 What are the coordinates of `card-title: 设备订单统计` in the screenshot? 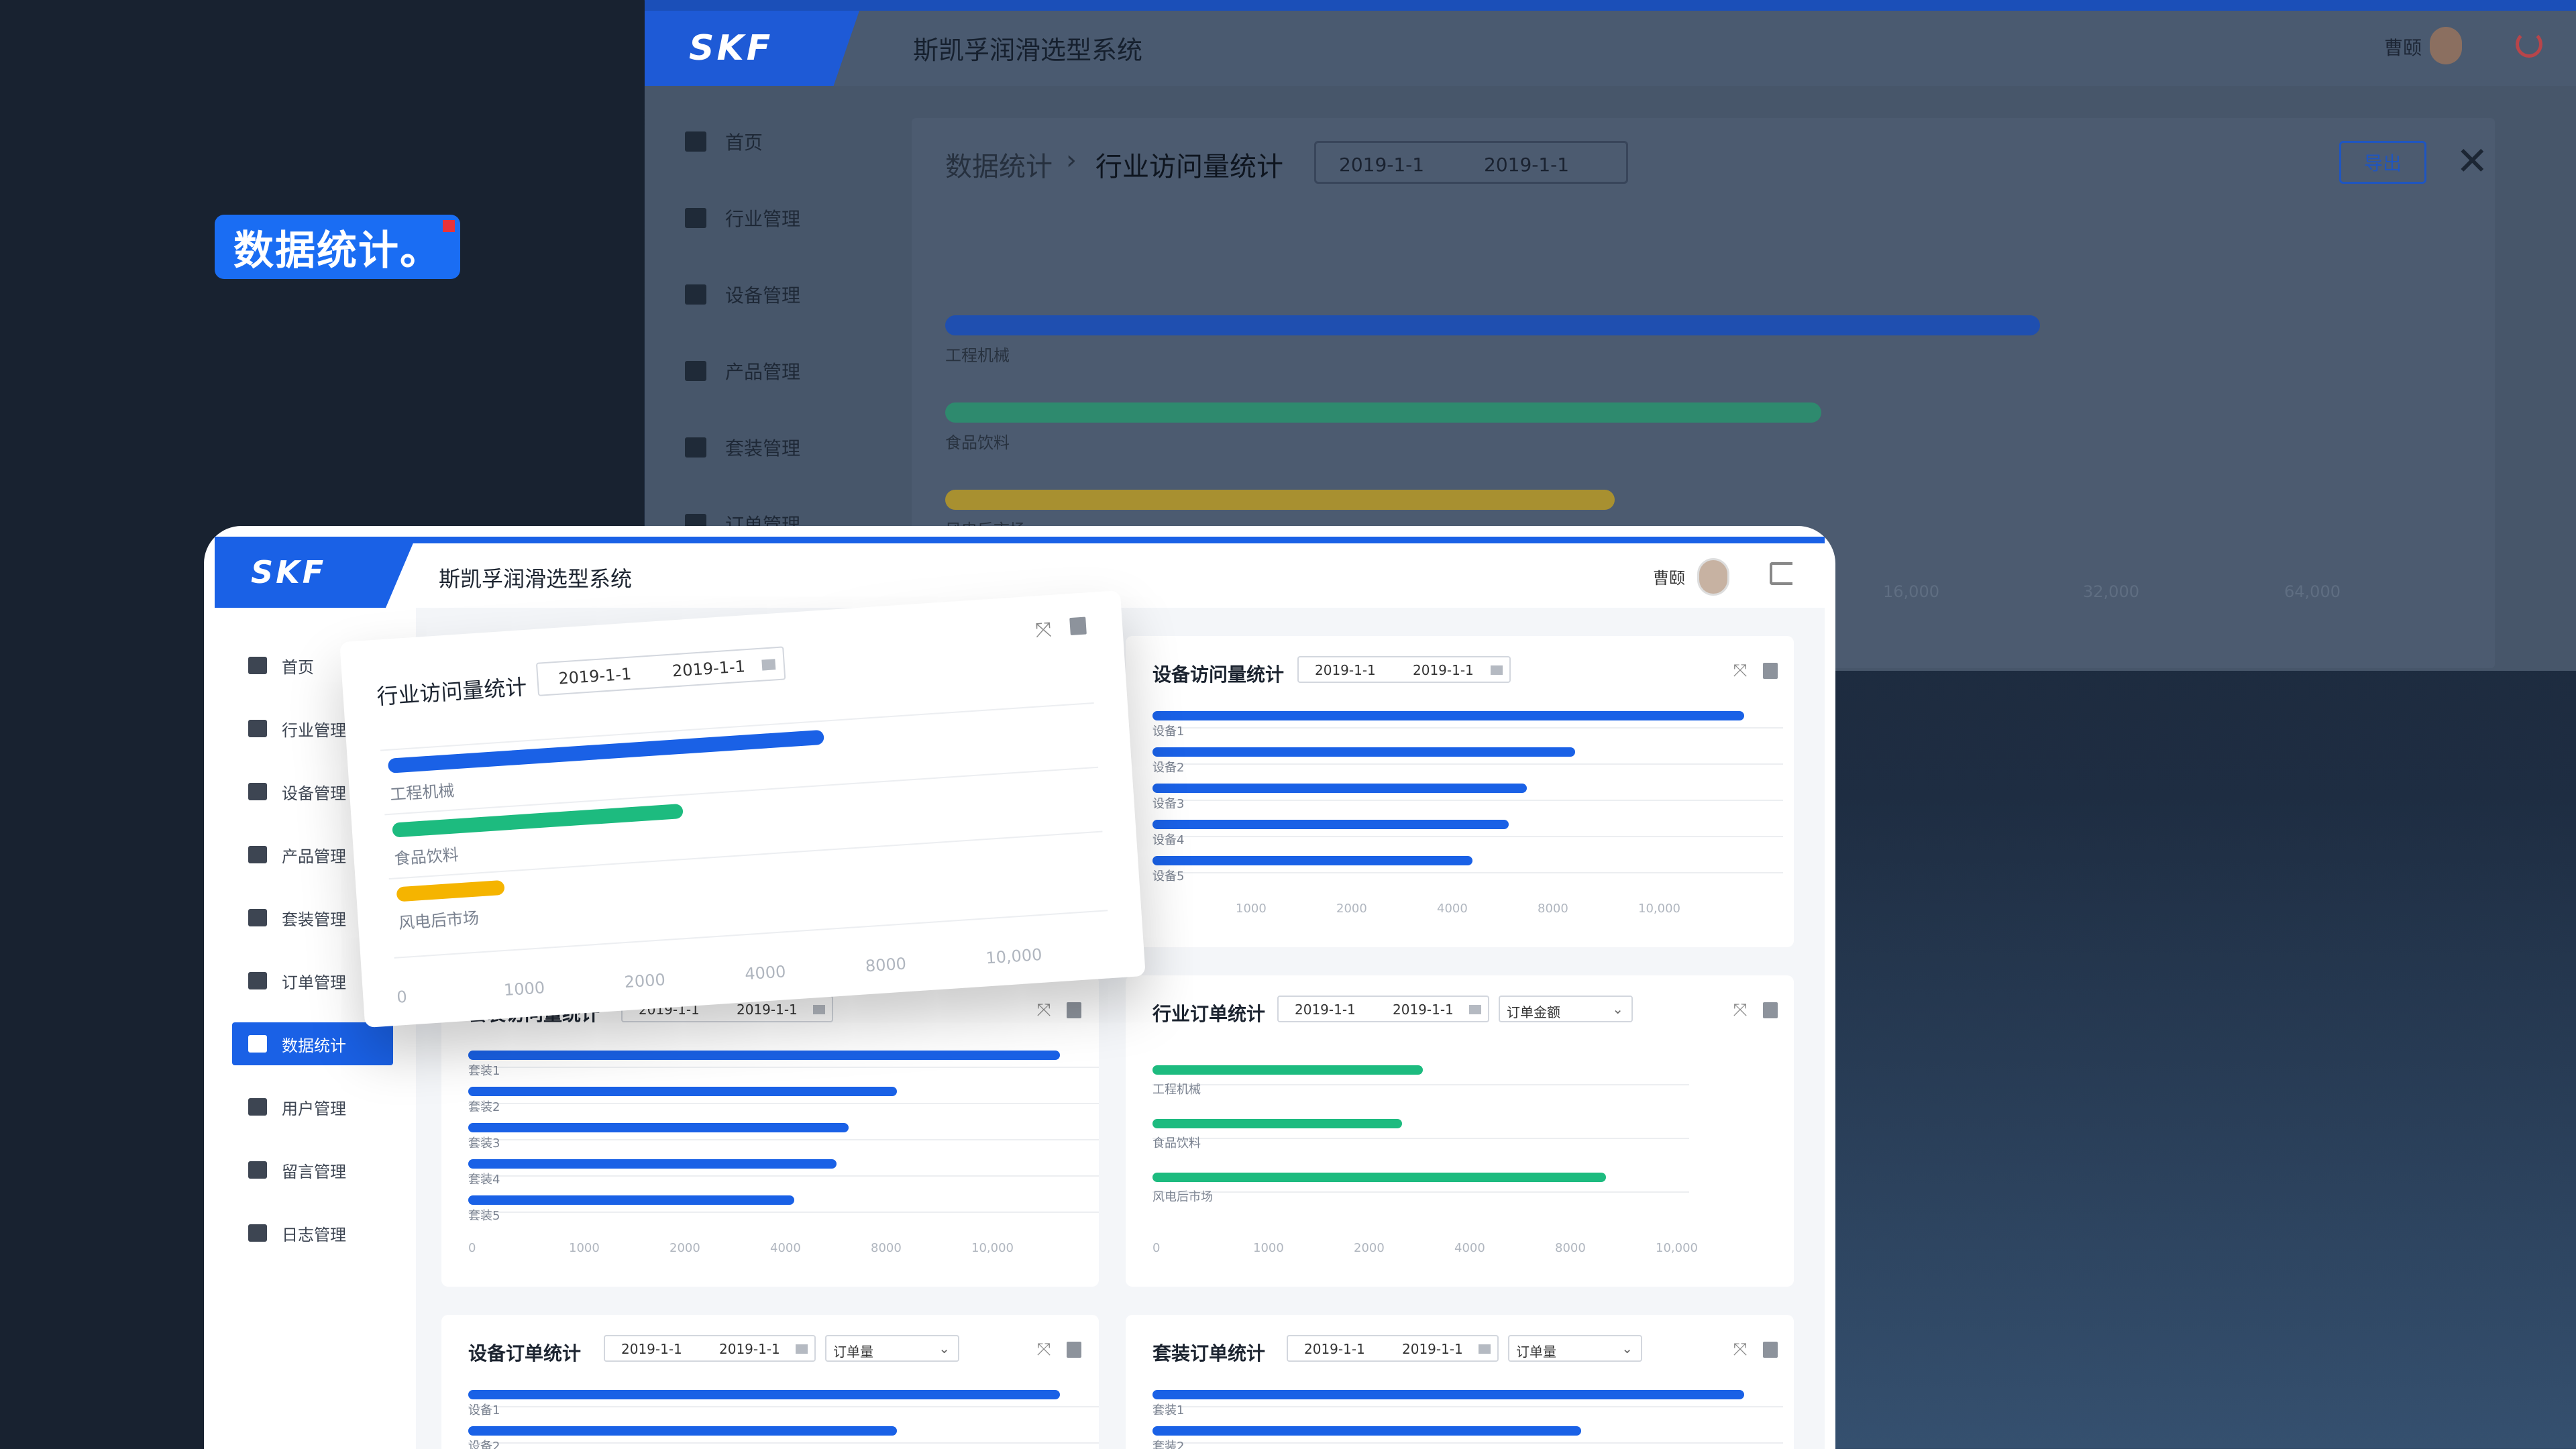 It's located at (525, 1353).